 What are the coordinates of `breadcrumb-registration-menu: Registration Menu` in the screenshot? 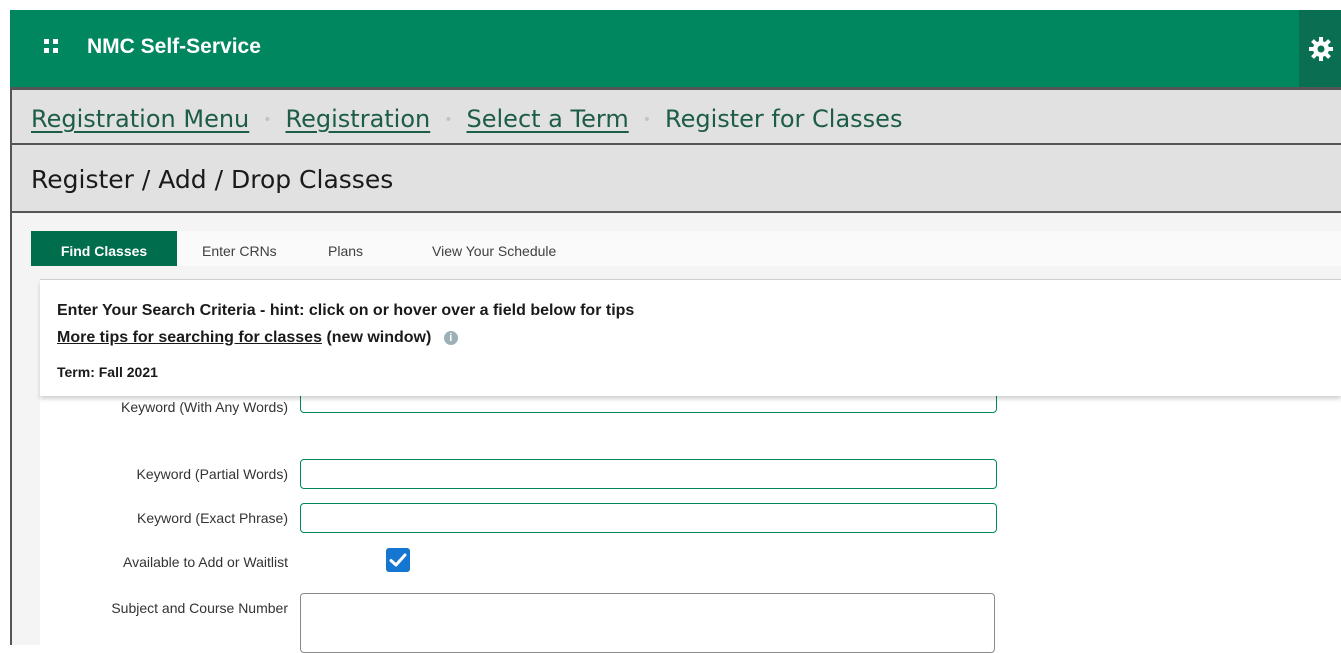 It's located at (140, 119).